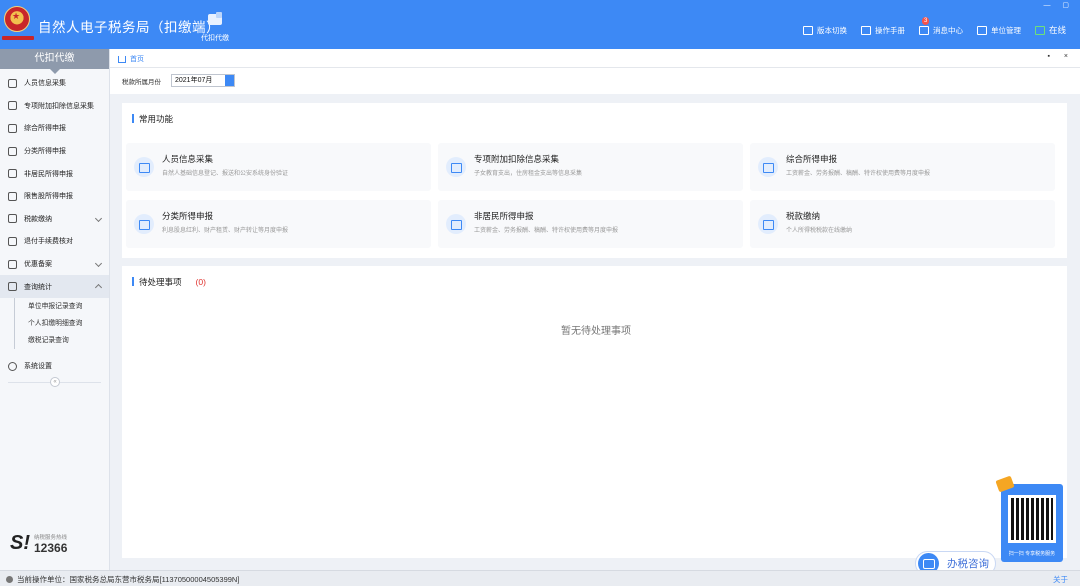  I want to click on sidebar-item-label: 查询统计, so click(38, 287).